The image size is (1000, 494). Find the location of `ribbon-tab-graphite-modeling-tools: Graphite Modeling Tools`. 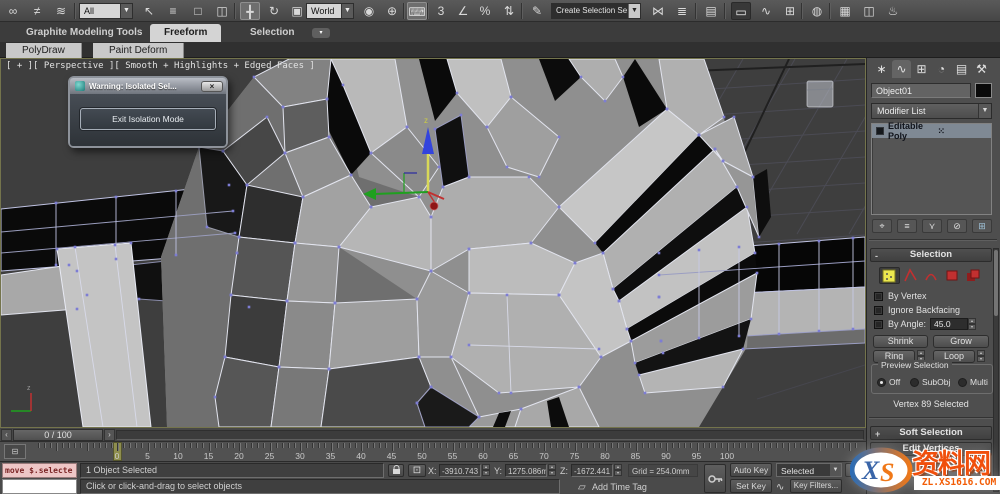

ribbon-tab-graphite-modeling-tools: Graphite Modeling Tools is located at coordinates (84, 33).